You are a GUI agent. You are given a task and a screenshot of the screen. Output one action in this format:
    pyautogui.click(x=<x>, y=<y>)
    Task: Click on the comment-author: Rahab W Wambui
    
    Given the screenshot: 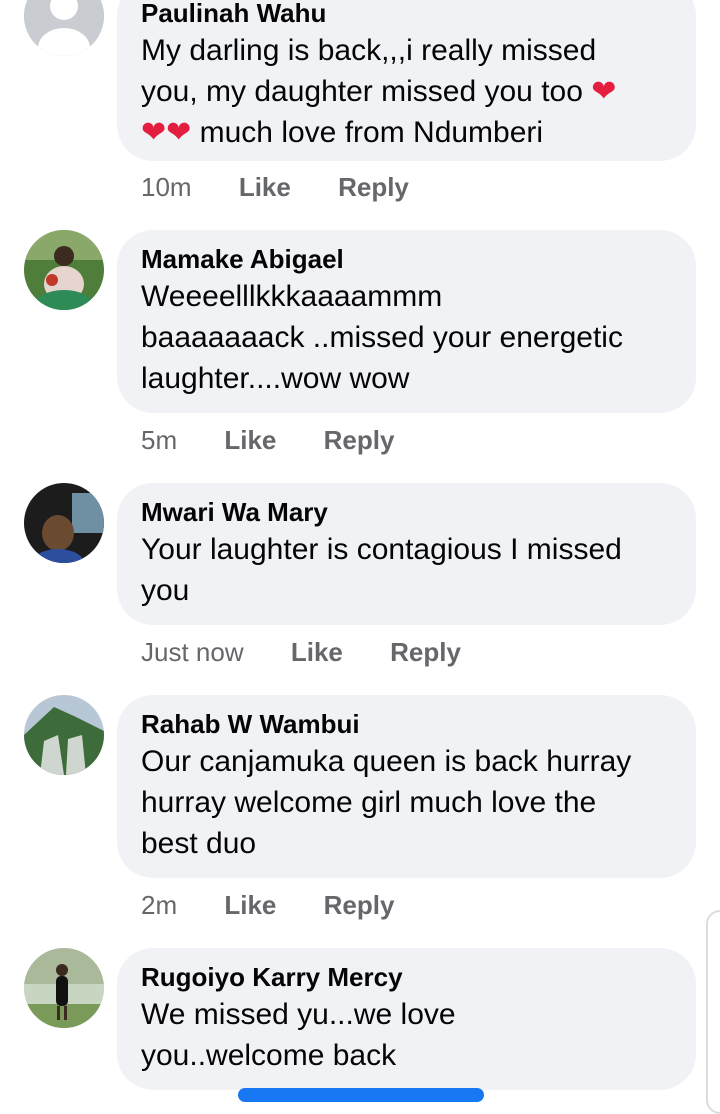 What is the action you would take?
    pyautogui.click(x=406, y=724)
    